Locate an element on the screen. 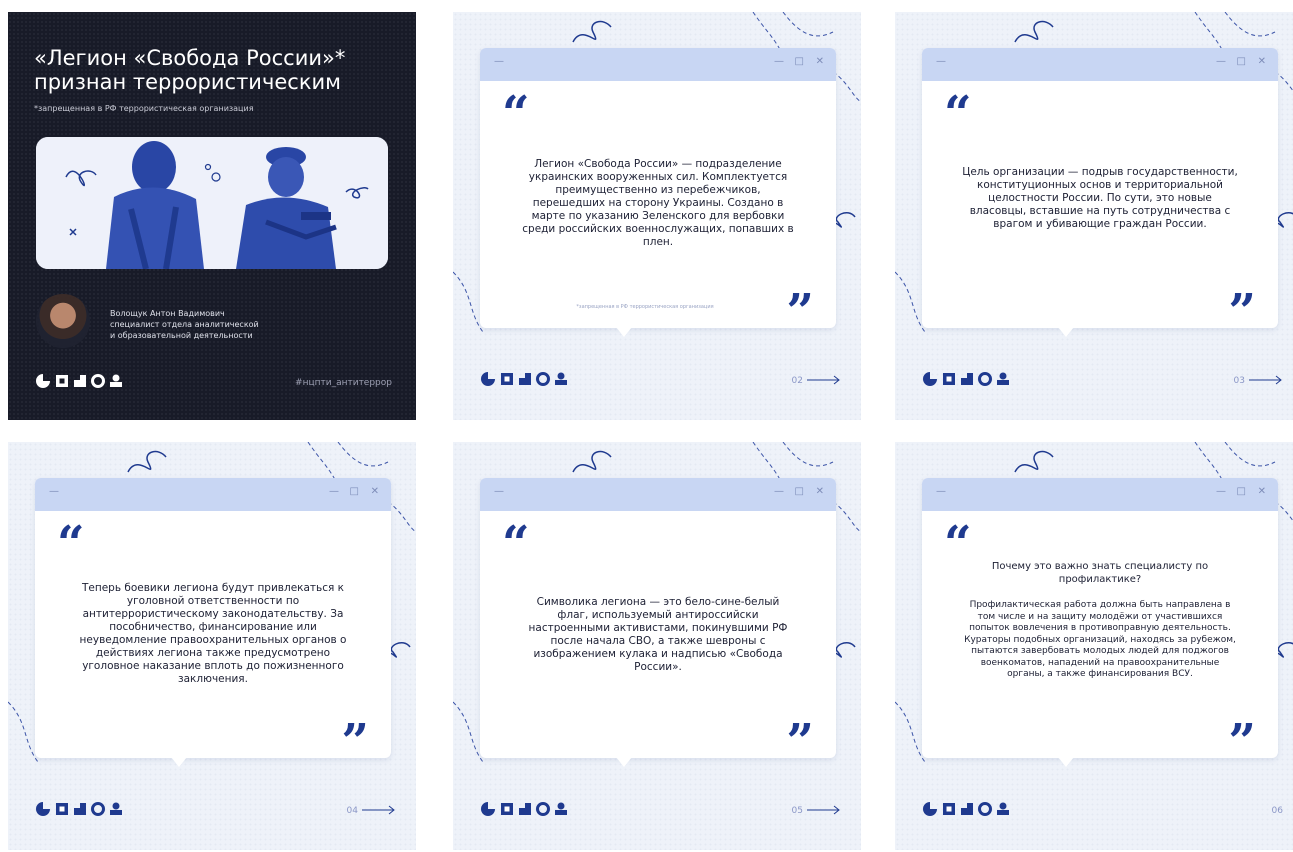 Image resolution: width=1293 pixels, height=852 pixels. author-role-line2: и образовательной деятельности is located at coordinates (181, 335).